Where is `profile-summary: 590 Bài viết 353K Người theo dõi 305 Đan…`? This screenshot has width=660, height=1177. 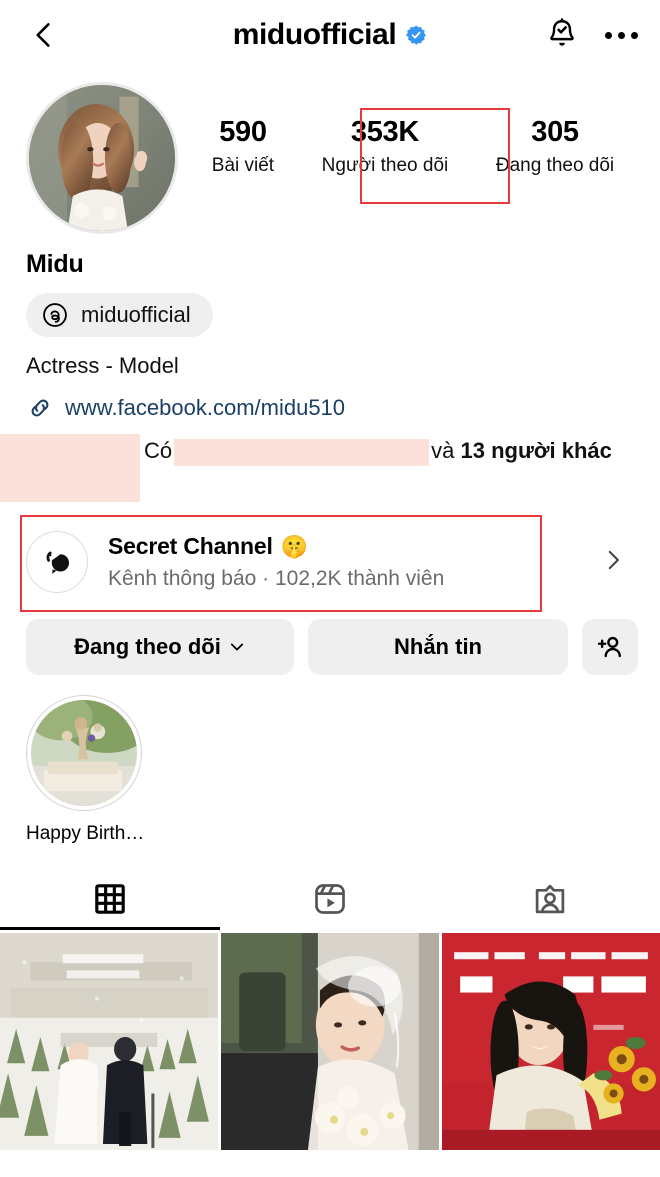
profile-summary: 590 Bài viết 353K Người theo dõi 305 Đan… is located at coordinates (330, 152).